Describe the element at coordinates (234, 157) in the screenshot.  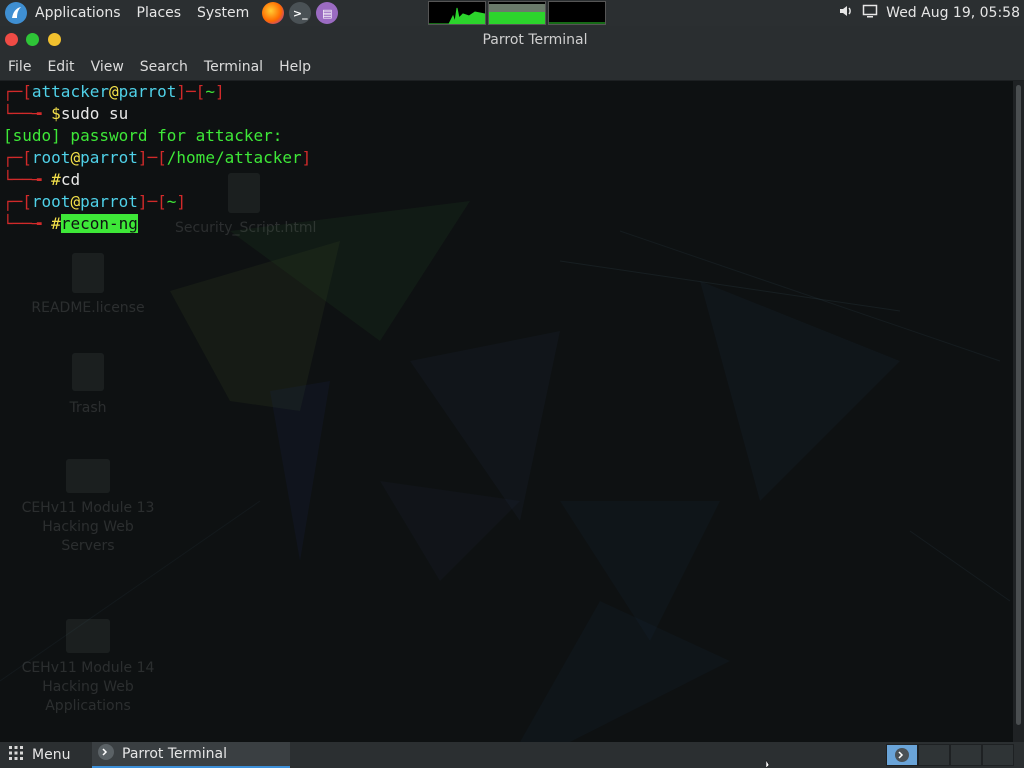
I see `prompt-path: /home/attacker` at that location.